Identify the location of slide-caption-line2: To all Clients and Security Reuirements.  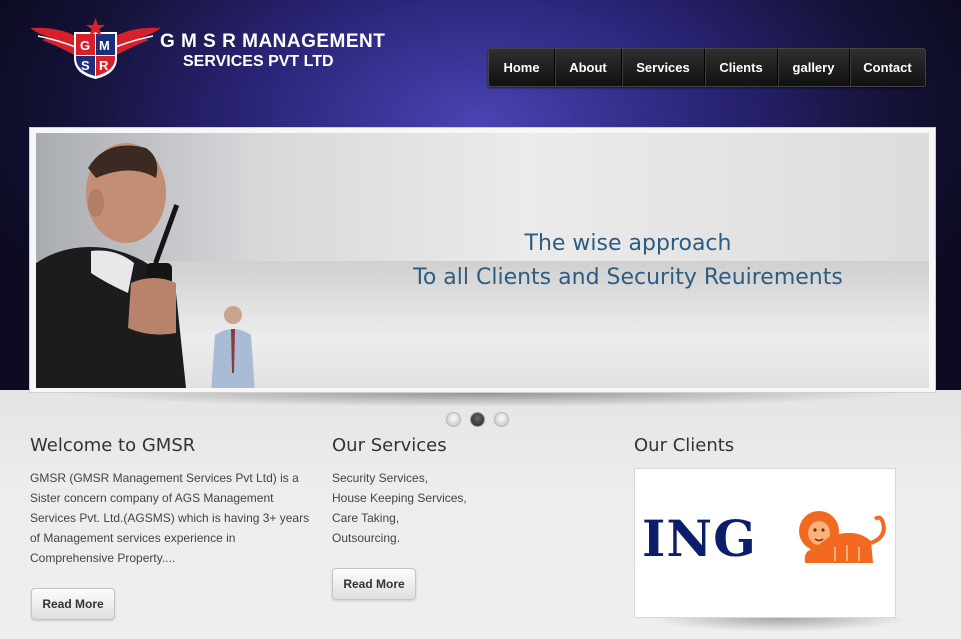
(628, 277).